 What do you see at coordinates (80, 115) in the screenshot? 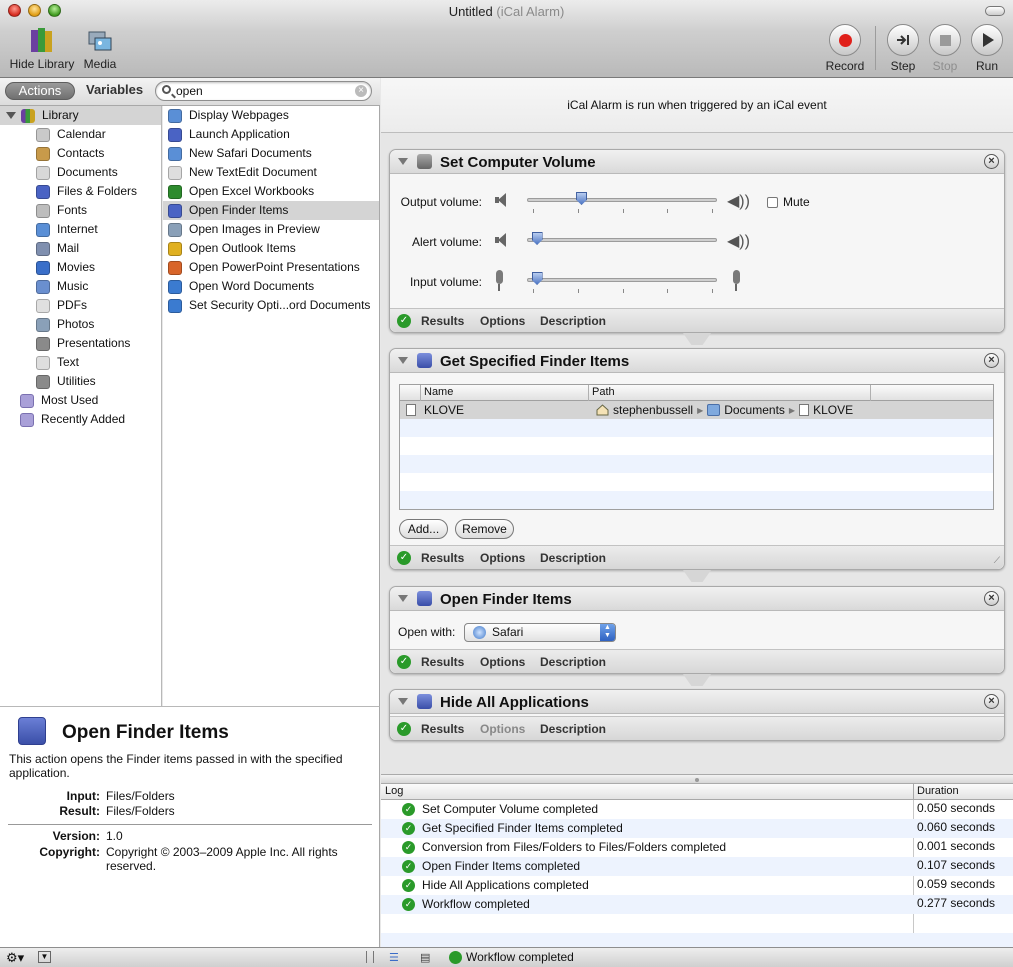
I see `library-root: Library` at bounding box center [80, 115].